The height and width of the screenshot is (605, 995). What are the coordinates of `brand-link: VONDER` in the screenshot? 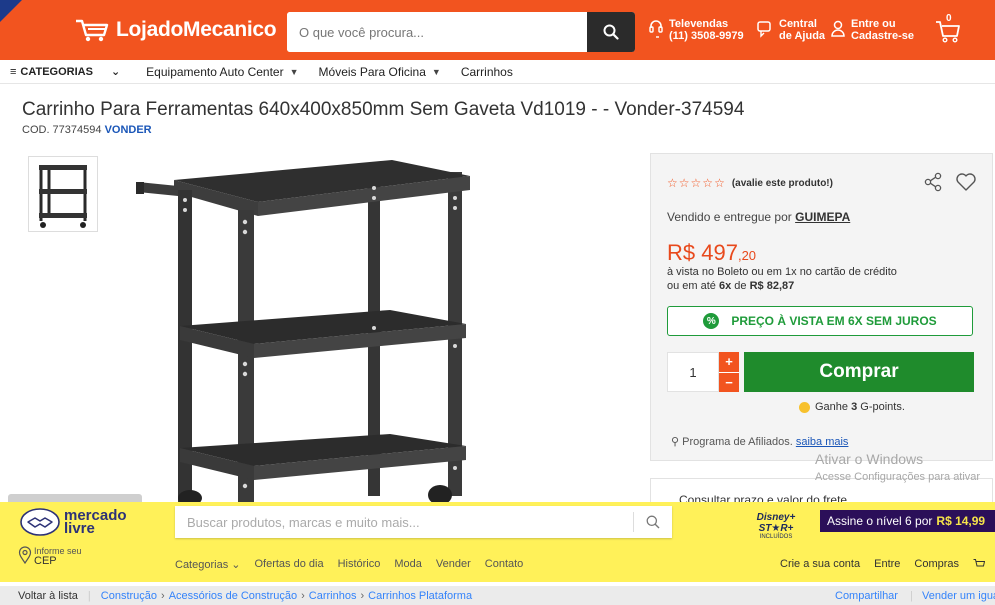 It's located at (128, 130).